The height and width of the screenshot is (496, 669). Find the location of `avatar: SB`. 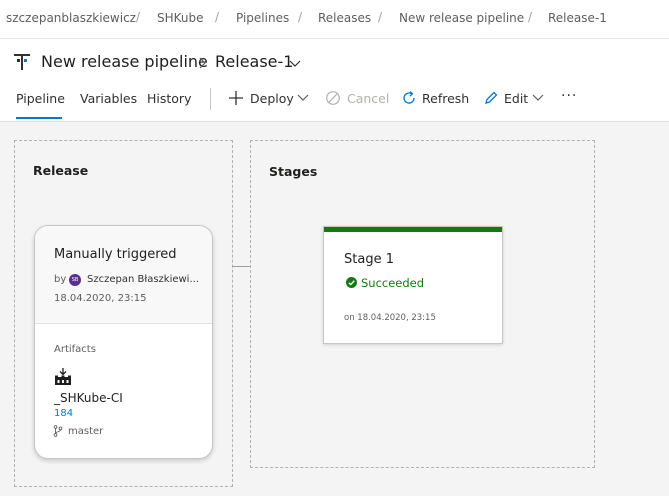

avatar: SB is located at coordinates (75, 280).